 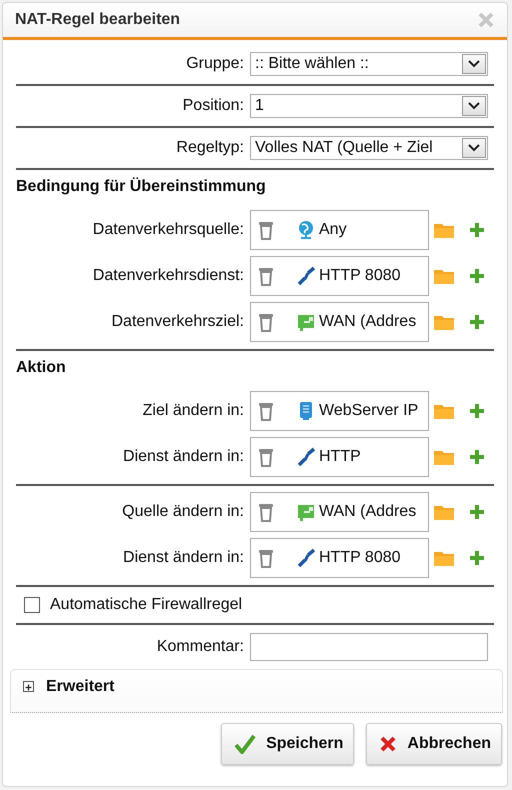 I want to click on cancel-button: Abbrechen, so click(x=434, y=744).